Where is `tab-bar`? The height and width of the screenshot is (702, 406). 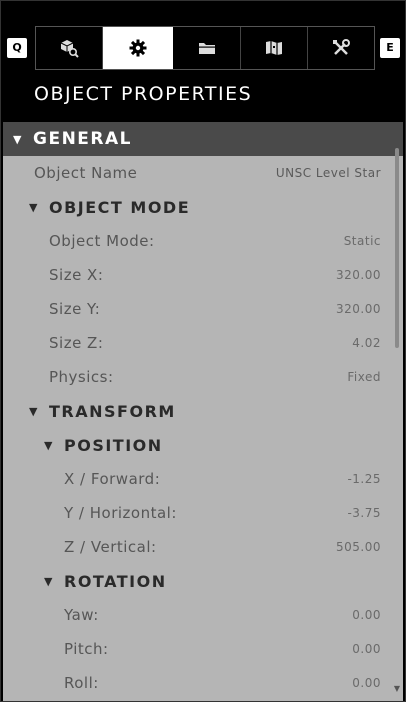 tab-bar is located at coordinates (205, 48).